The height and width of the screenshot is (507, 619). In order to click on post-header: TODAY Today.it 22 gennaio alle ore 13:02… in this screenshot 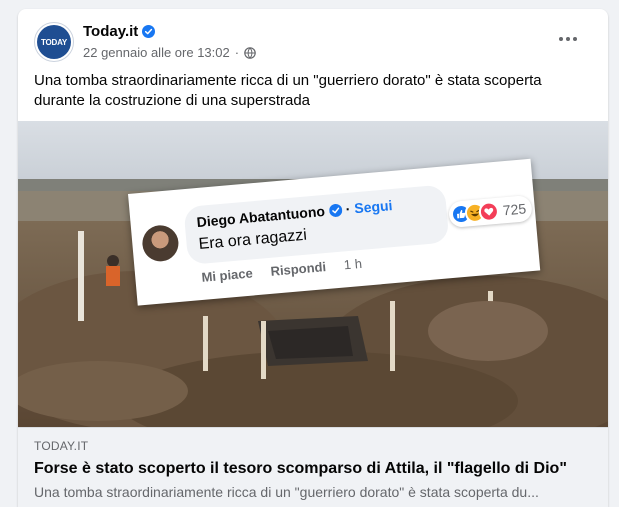, I will do `click(314, 43)`.